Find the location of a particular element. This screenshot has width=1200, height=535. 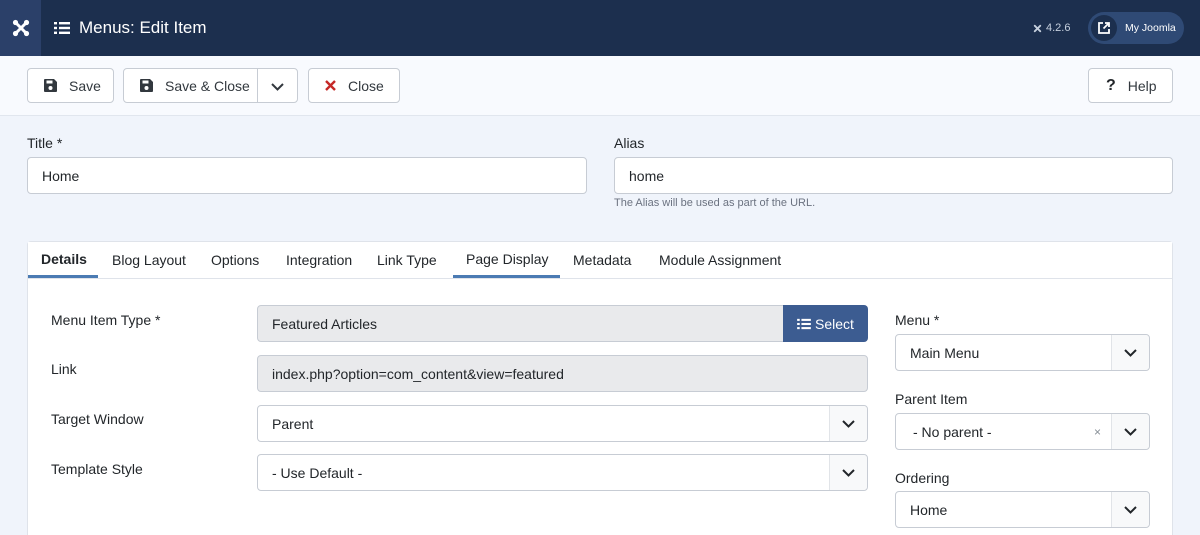

my-joomla-button: My Joomla is located at coordinates (1136, 28).